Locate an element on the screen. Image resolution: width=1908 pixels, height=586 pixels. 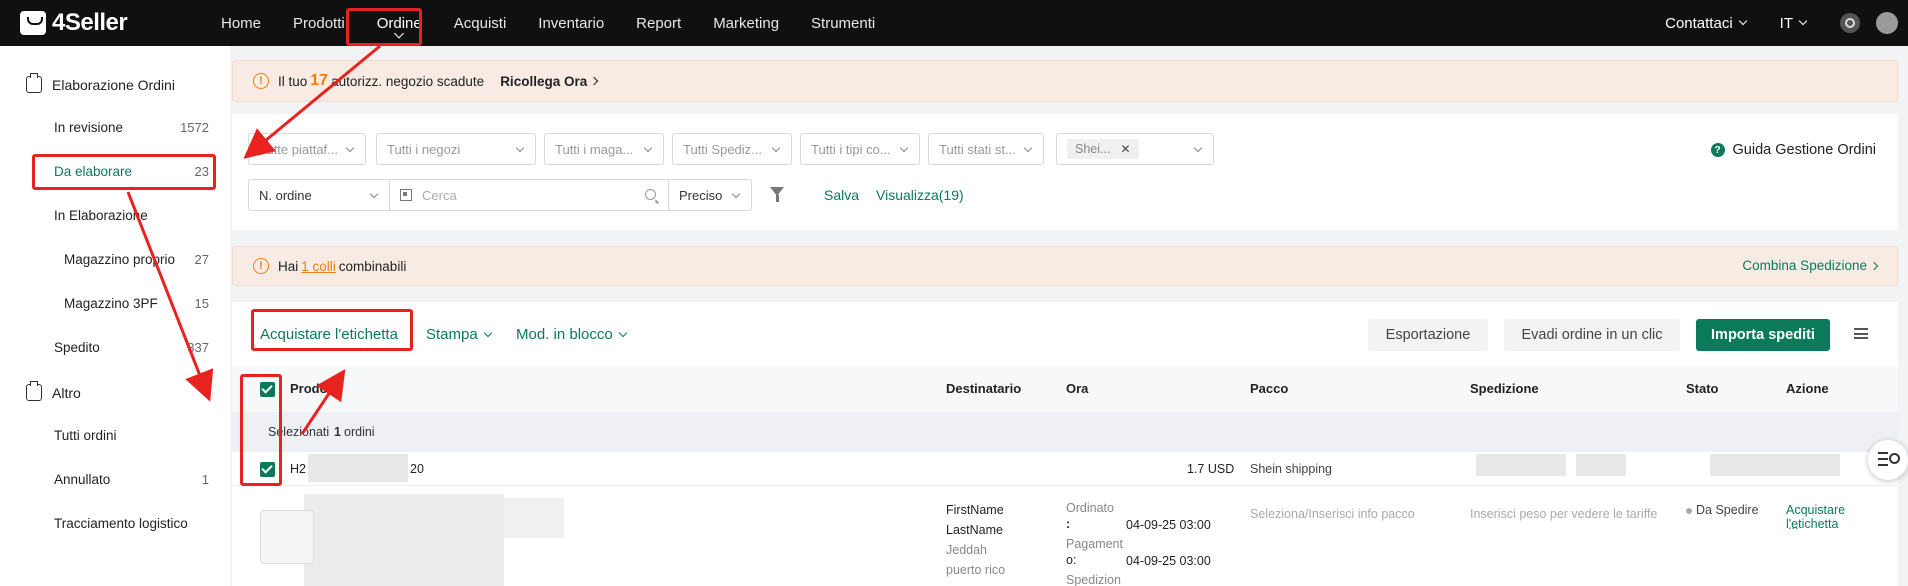
sidebar-item-in-processing: In Elaborazione is located at coordinates (131, 215).